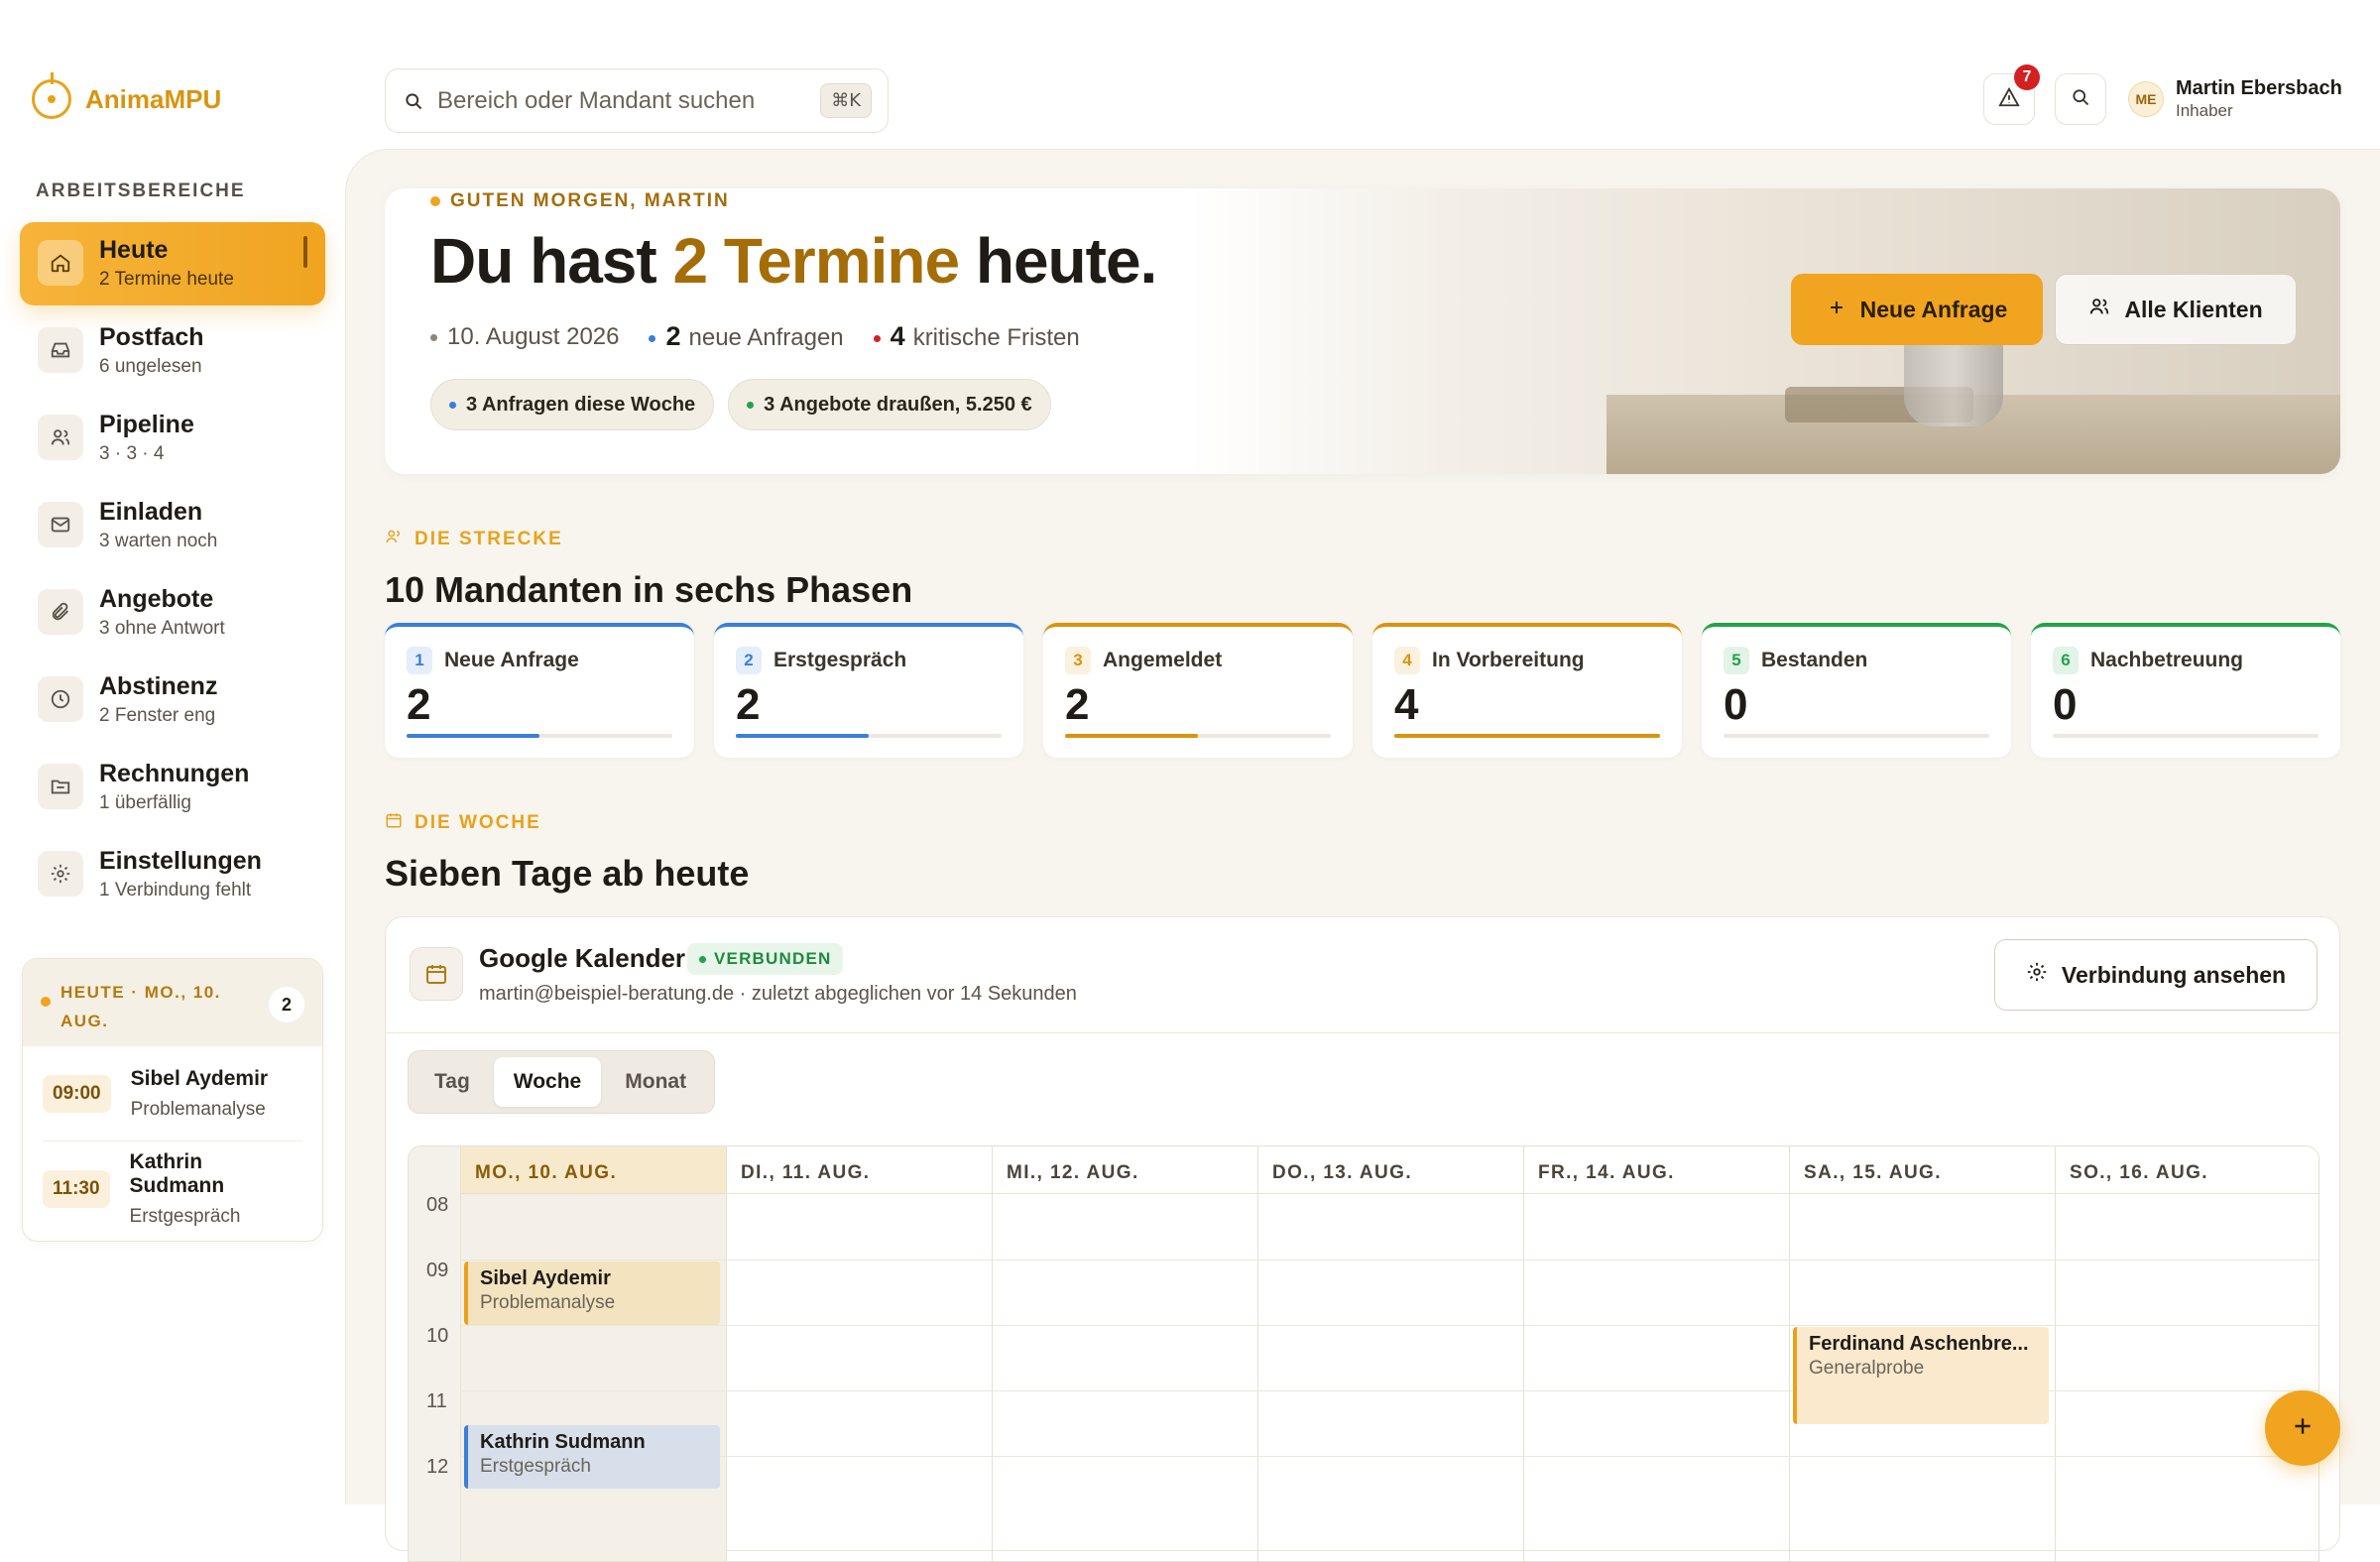  Describe the element at coordinates (773, 958) in the screenshot. I see `status-text: VERBUNDEN` at that location.